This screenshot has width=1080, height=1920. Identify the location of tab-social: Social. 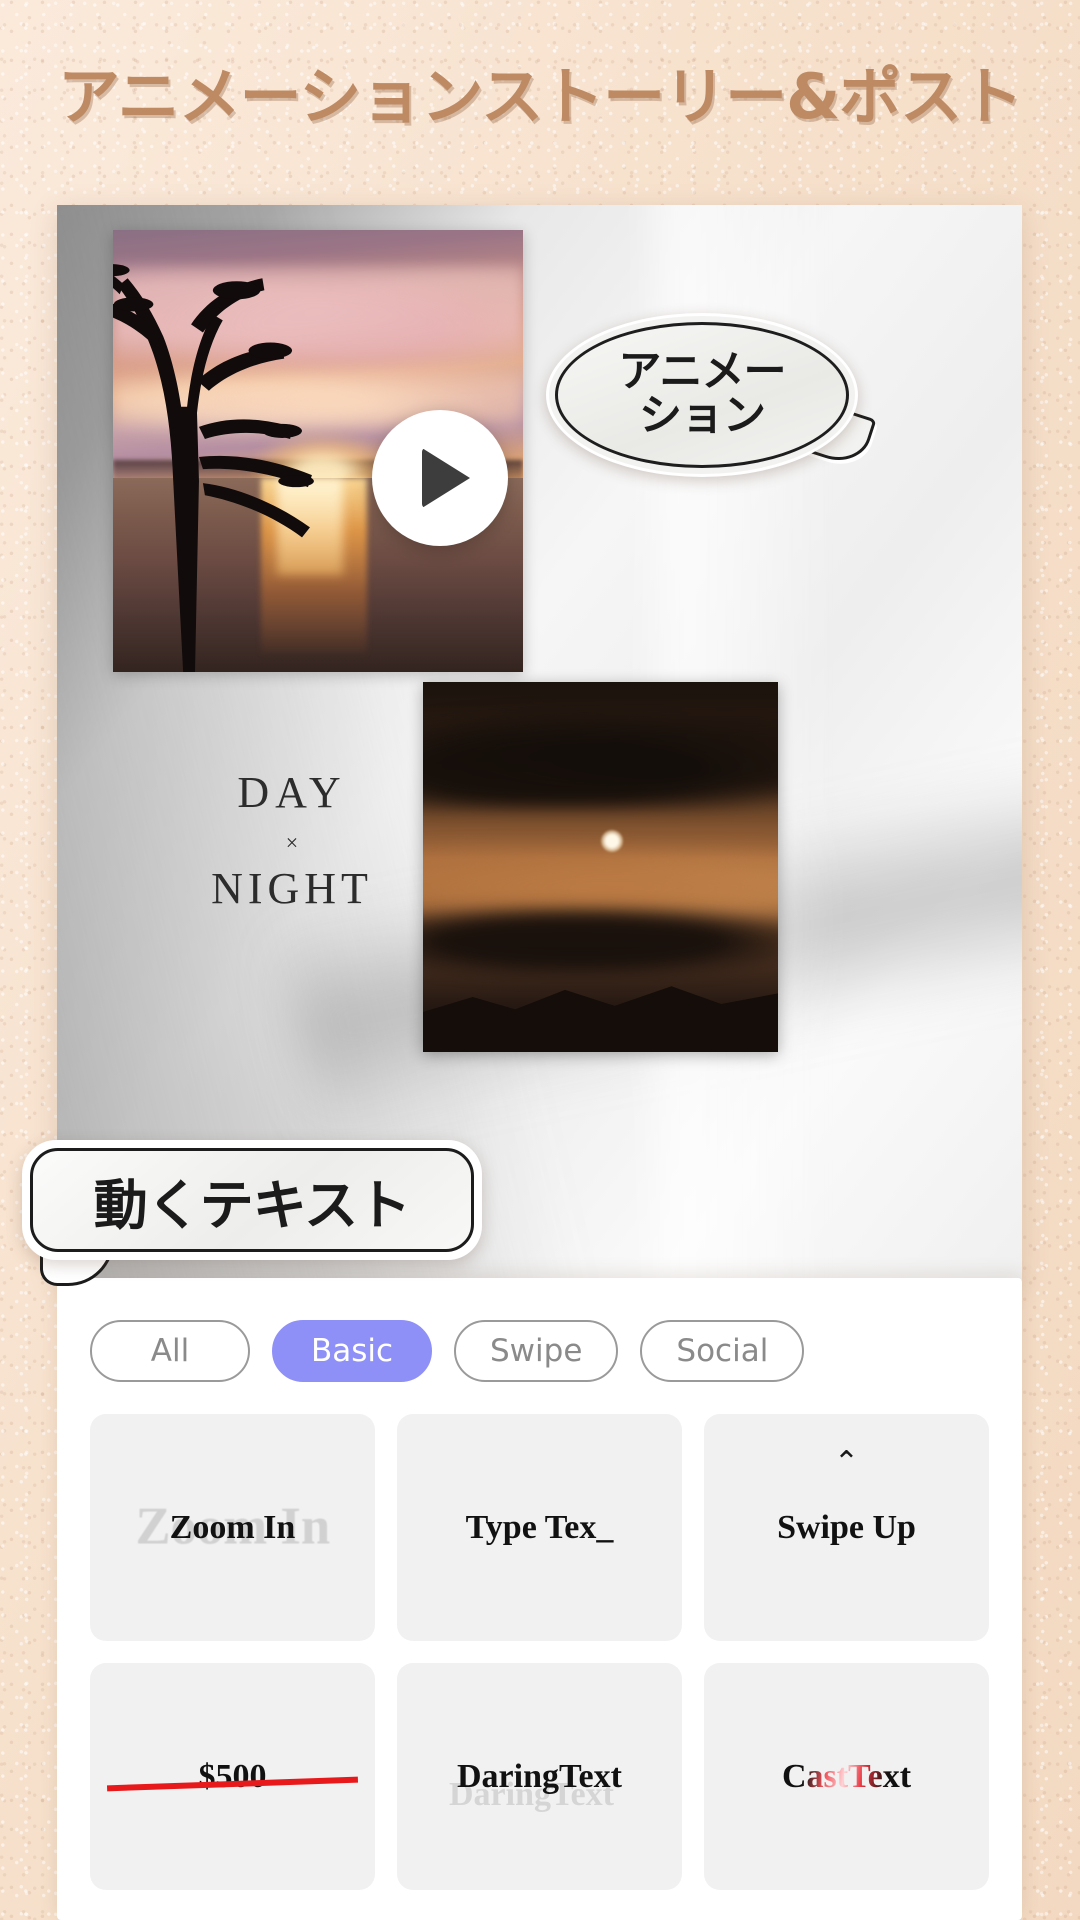
(722, 1351).